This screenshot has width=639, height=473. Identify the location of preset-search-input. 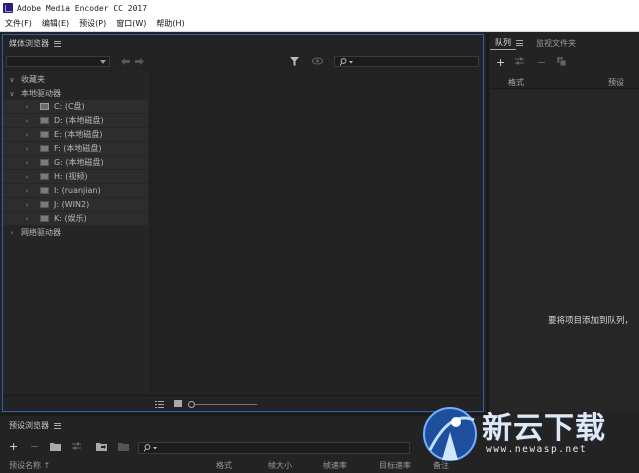
(274, 448).